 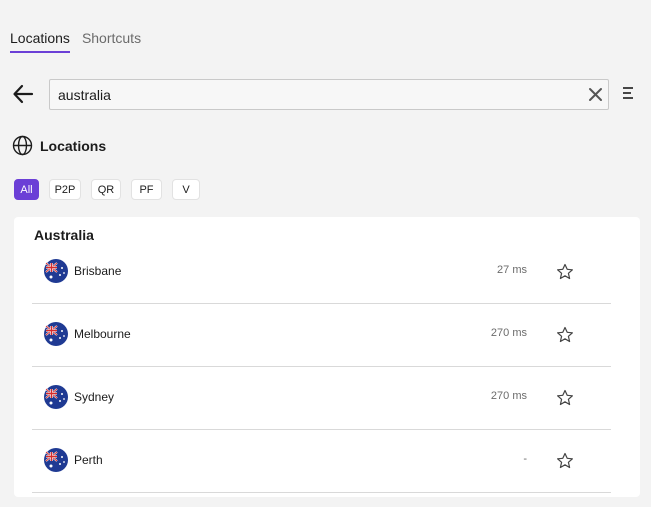 I want to click on section-header: Locations, so click(x=59, y=145).